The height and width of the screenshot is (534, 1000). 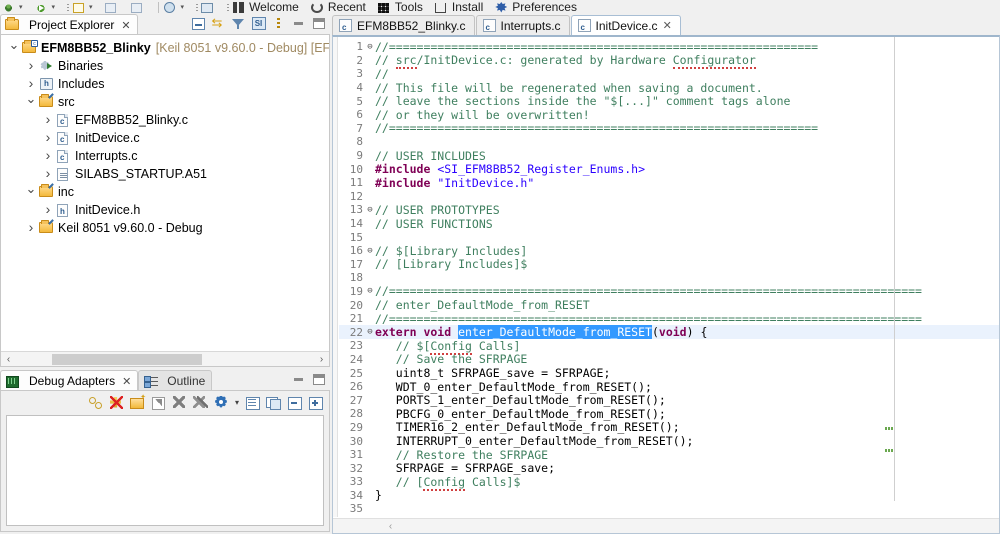 What do you see at coordinates (238, 23) in the screenshot?
I see `filter-icon` at bounding box center [238, 23].